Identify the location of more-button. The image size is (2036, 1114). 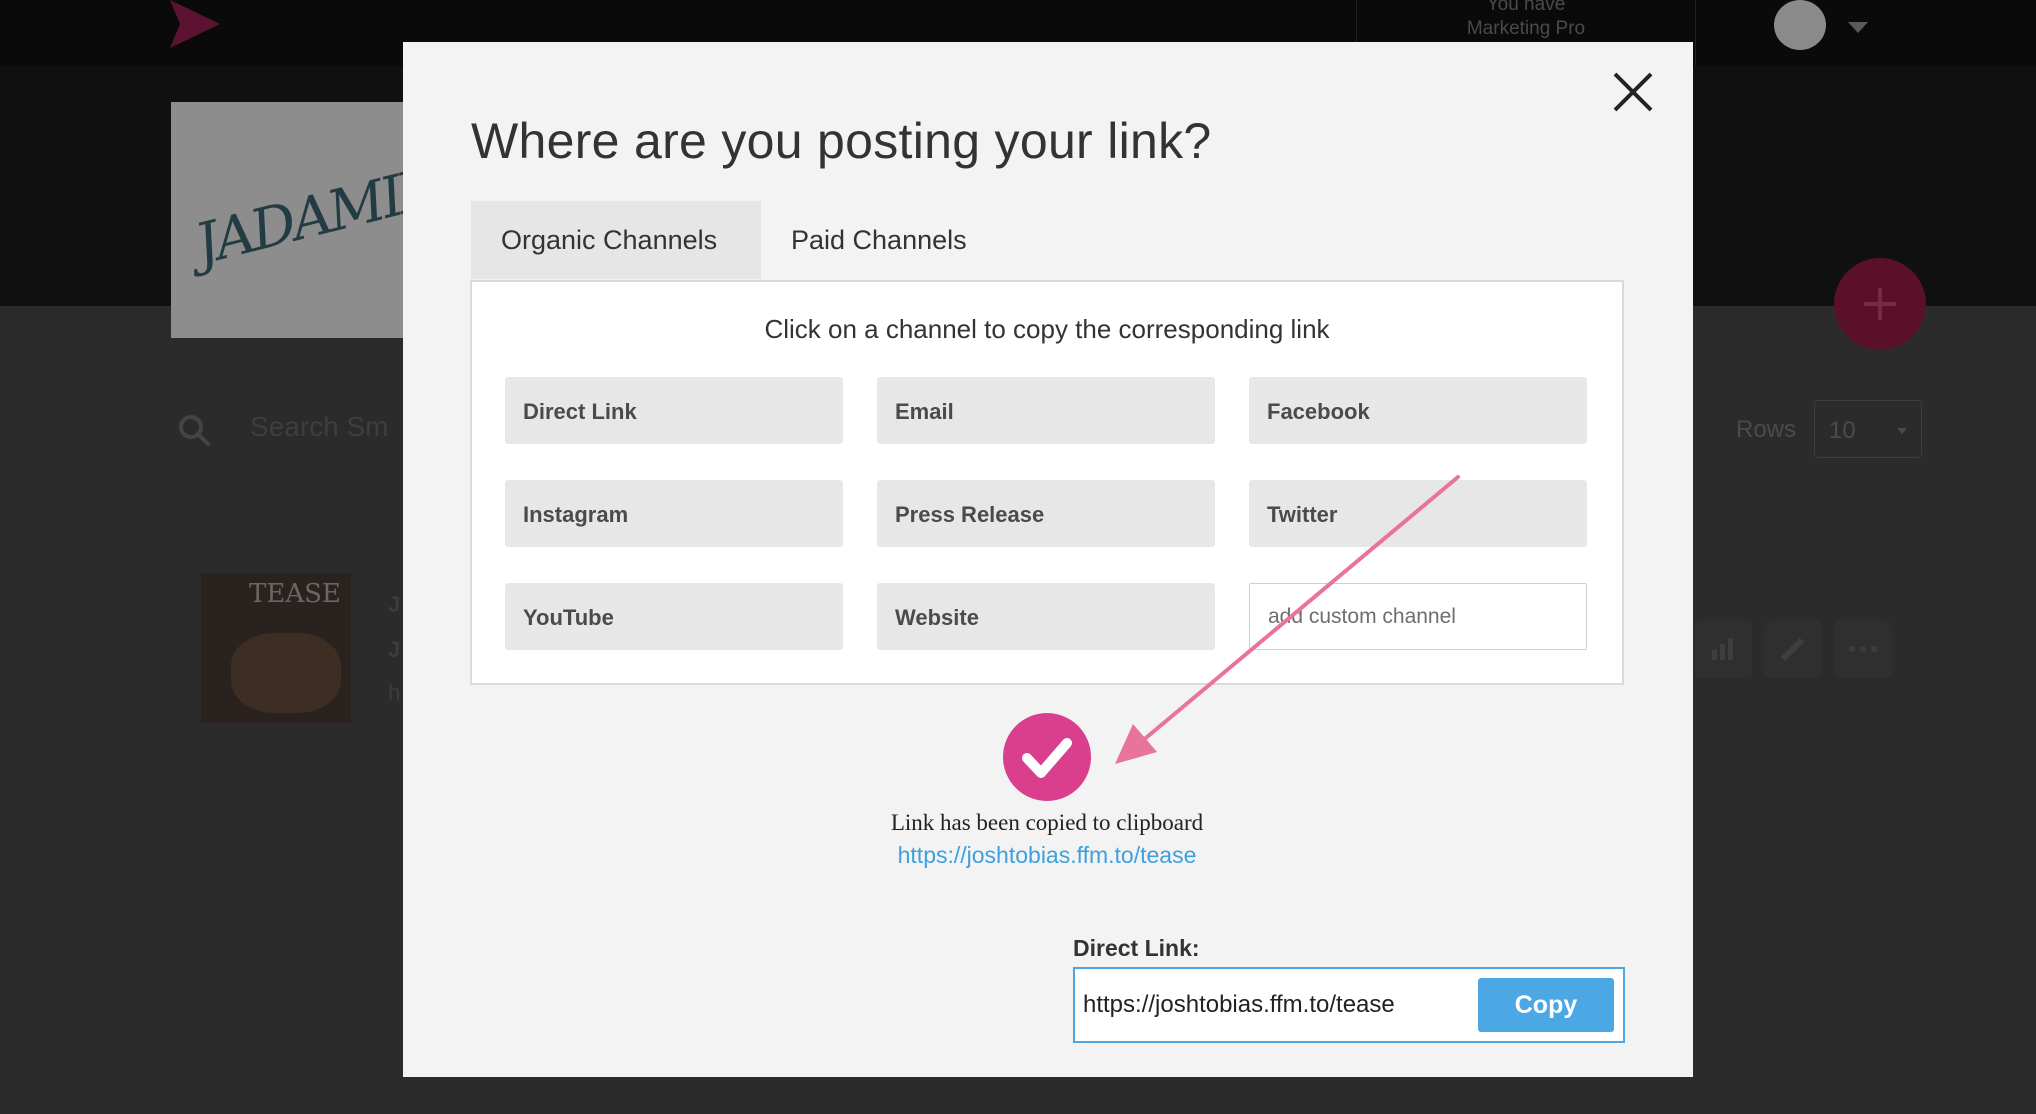
(1863, 649).